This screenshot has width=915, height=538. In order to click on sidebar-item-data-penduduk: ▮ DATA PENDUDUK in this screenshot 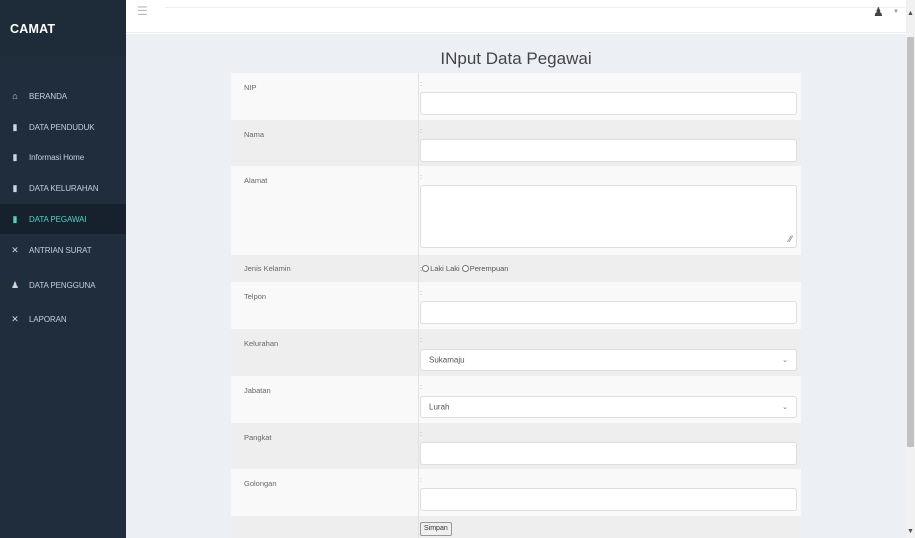, I will do `click(63, 127)`.